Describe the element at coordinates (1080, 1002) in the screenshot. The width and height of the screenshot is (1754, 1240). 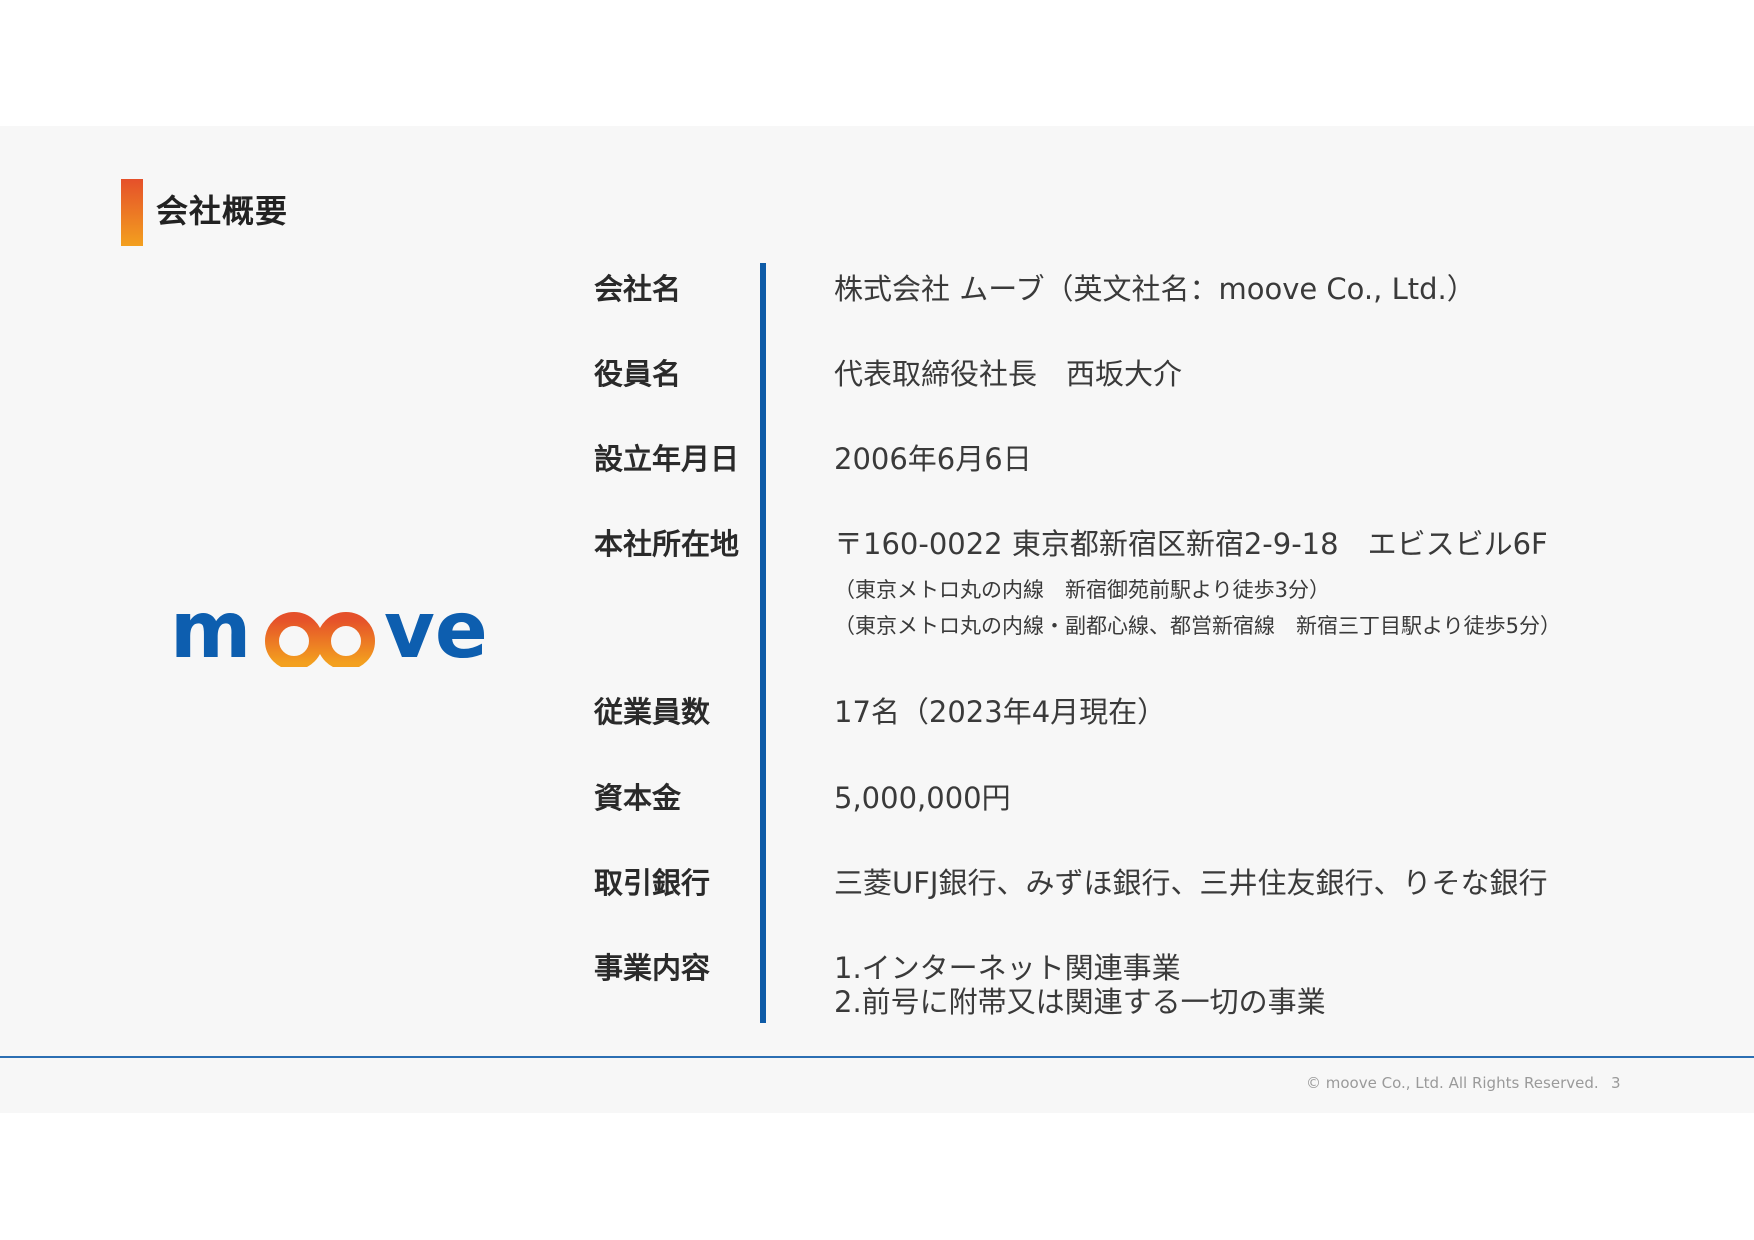
I see `value-business-2: 2.前号に附帯又は関連する一切の事業` at that location.